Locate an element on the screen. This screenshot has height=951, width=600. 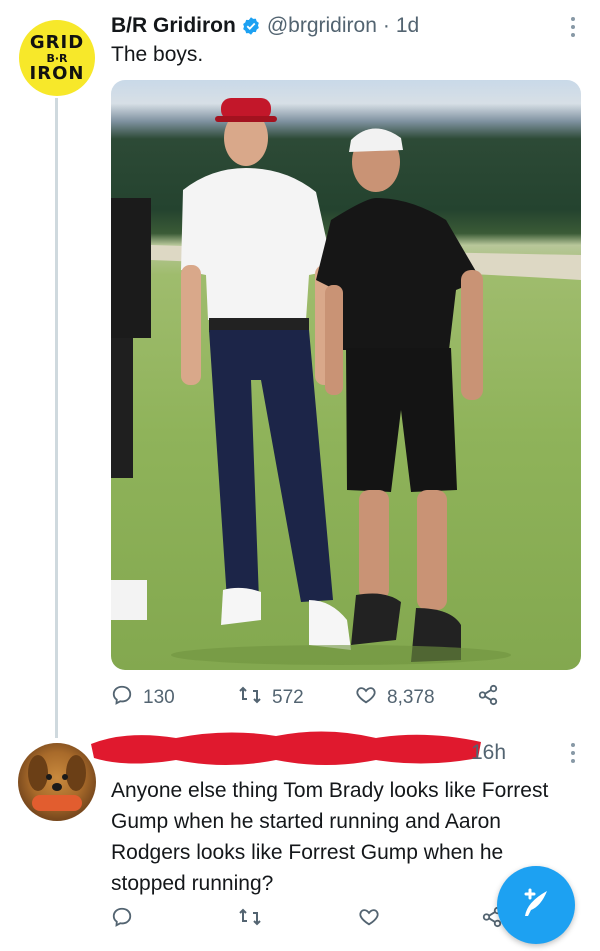
verified-badge-icon is located at coordinates (251, 26).